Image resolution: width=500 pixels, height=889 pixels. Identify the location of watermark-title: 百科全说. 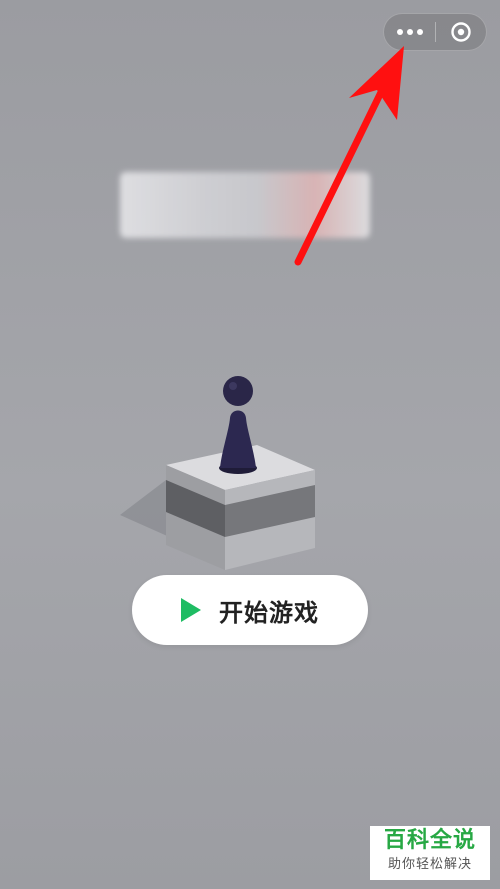
(429, 840).